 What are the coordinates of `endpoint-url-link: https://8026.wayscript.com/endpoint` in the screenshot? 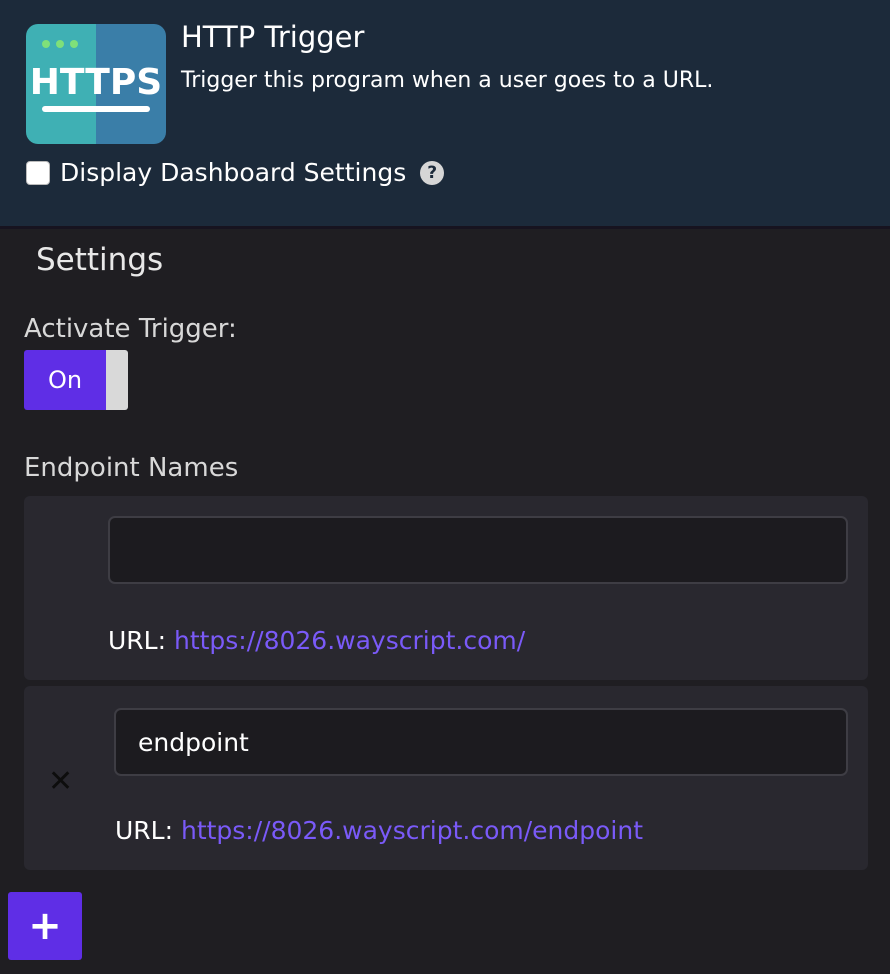 It's located at (412, 830).